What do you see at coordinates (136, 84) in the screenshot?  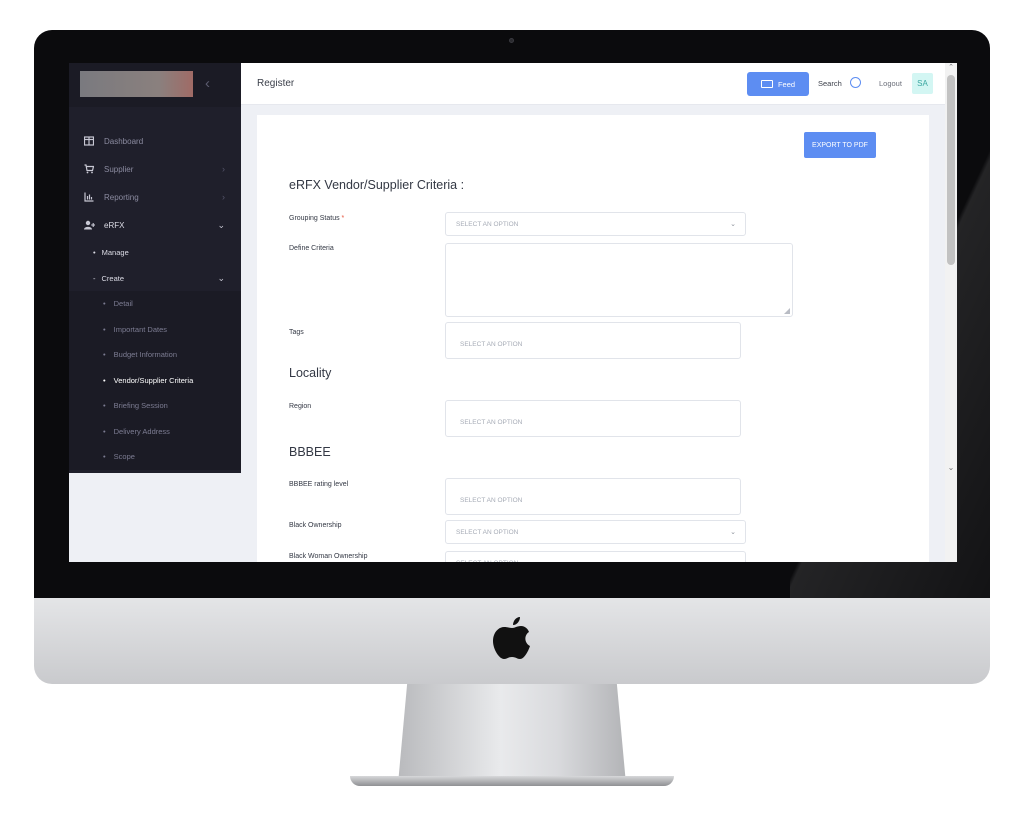 I see `brand-logo` at bounding box center [136, 84].